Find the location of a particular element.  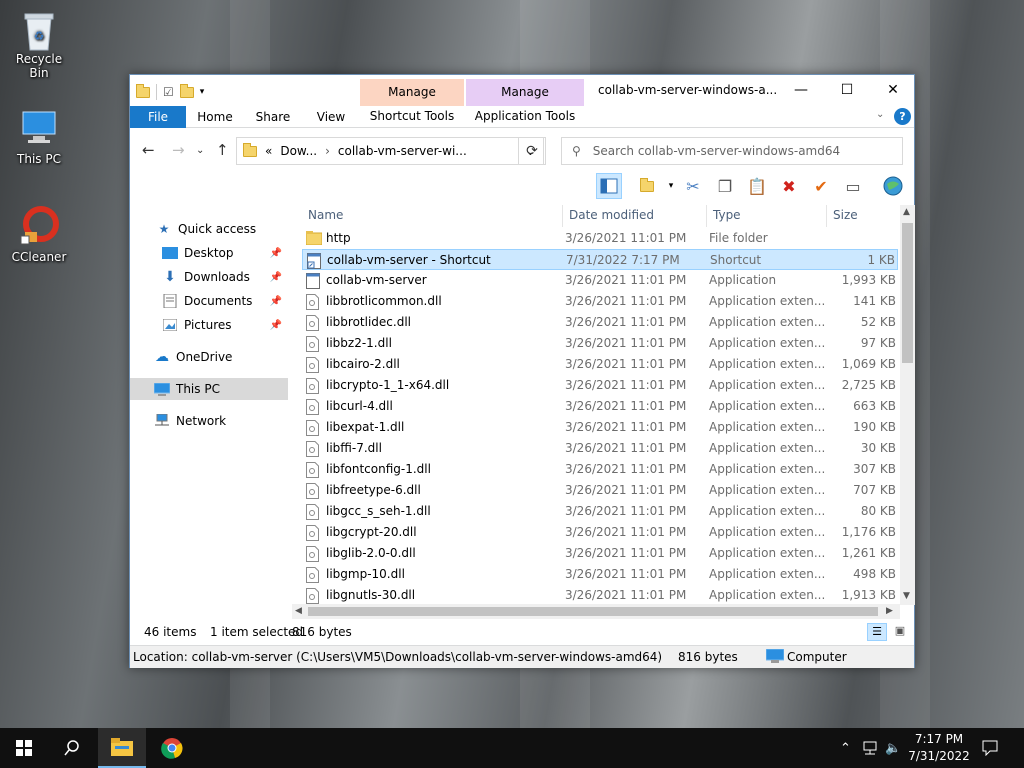

close-button: ✕ is located at coordinates (893, 90).